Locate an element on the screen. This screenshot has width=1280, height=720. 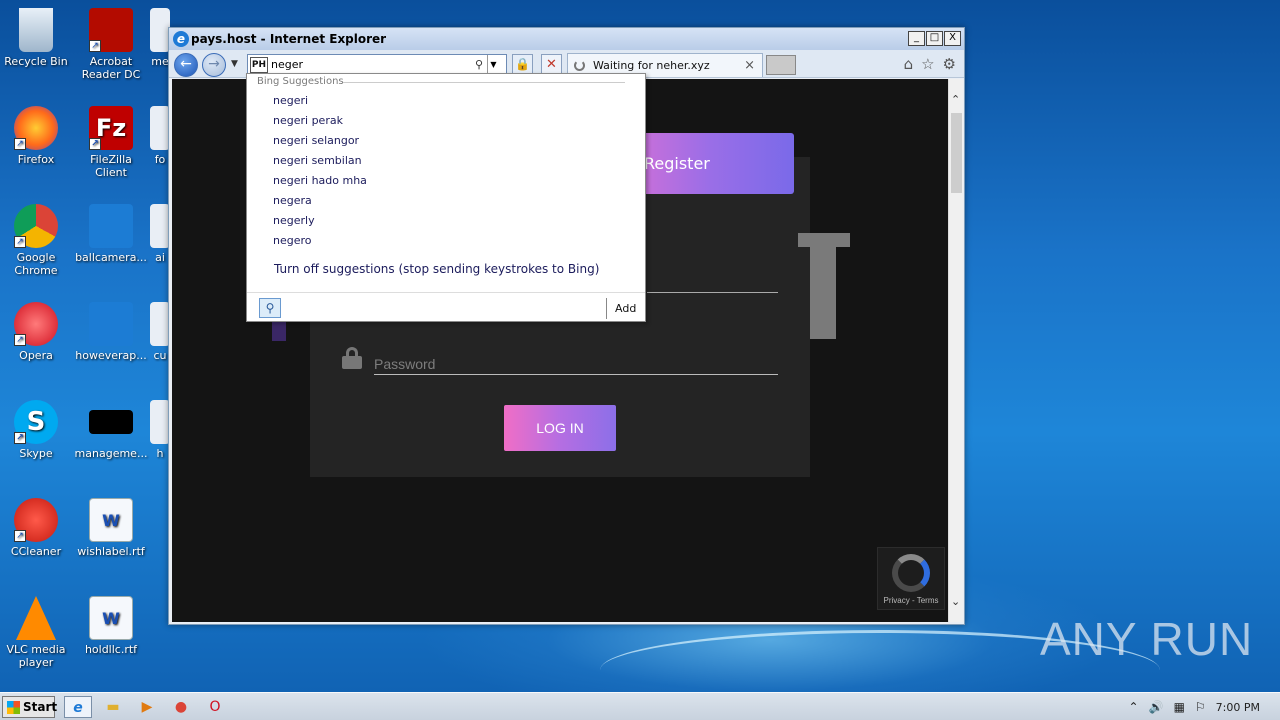
volume-icon: 🔊 is located at coordinates (1156, 707).